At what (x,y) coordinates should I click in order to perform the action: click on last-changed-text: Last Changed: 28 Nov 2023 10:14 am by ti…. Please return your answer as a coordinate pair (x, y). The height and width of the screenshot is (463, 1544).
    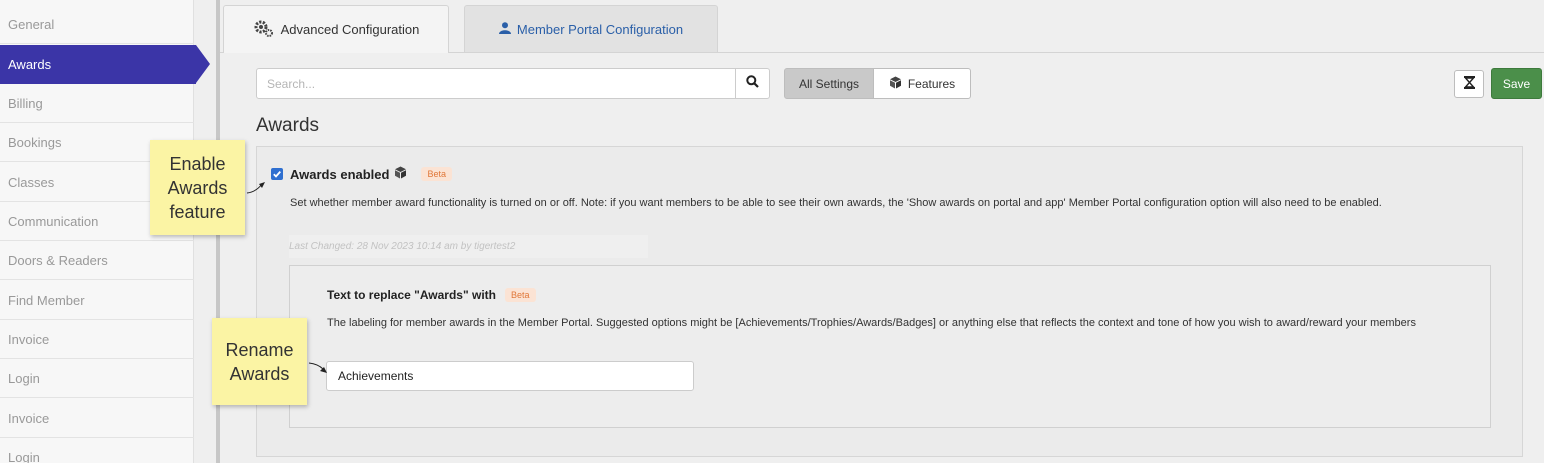
    Looking at the image, I should click on (468, 246).